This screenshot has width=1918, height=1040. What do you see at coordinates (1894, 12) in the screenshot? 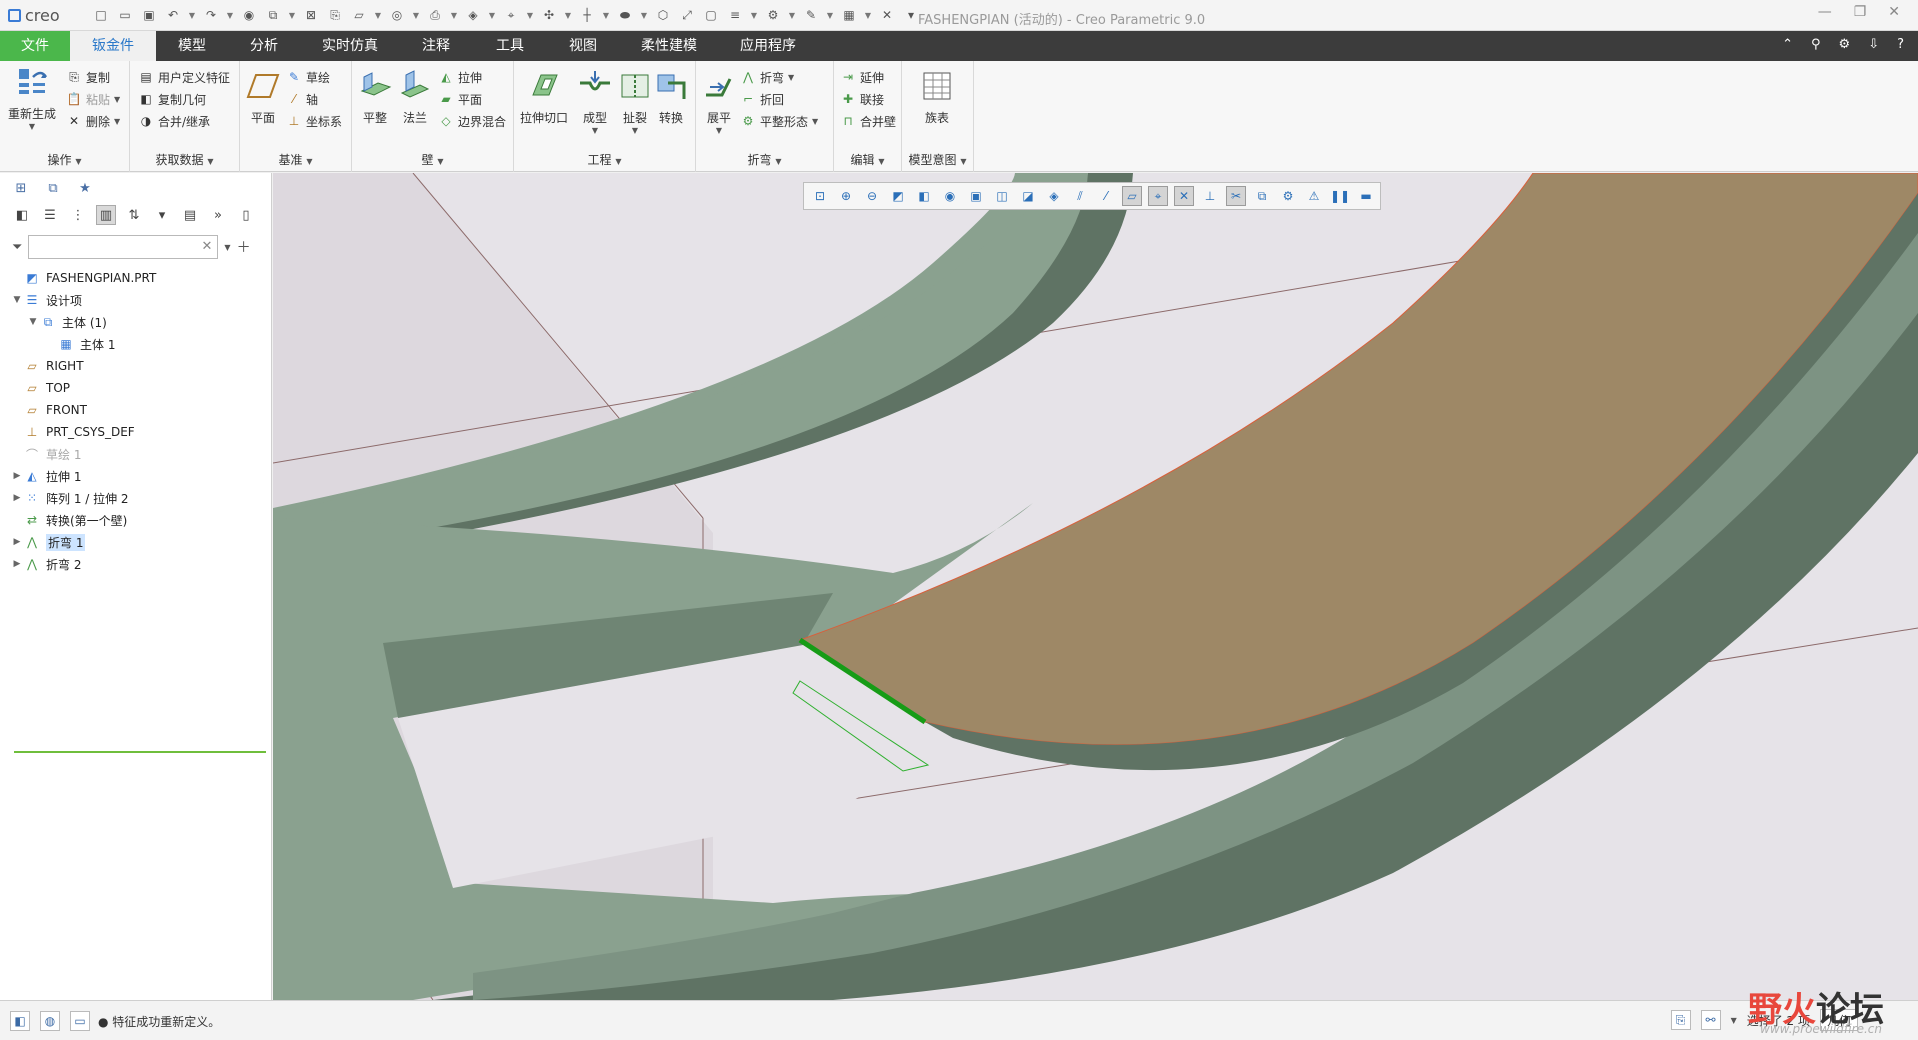
I see `close-icon: ✕` at bounding box center [1894, 12].